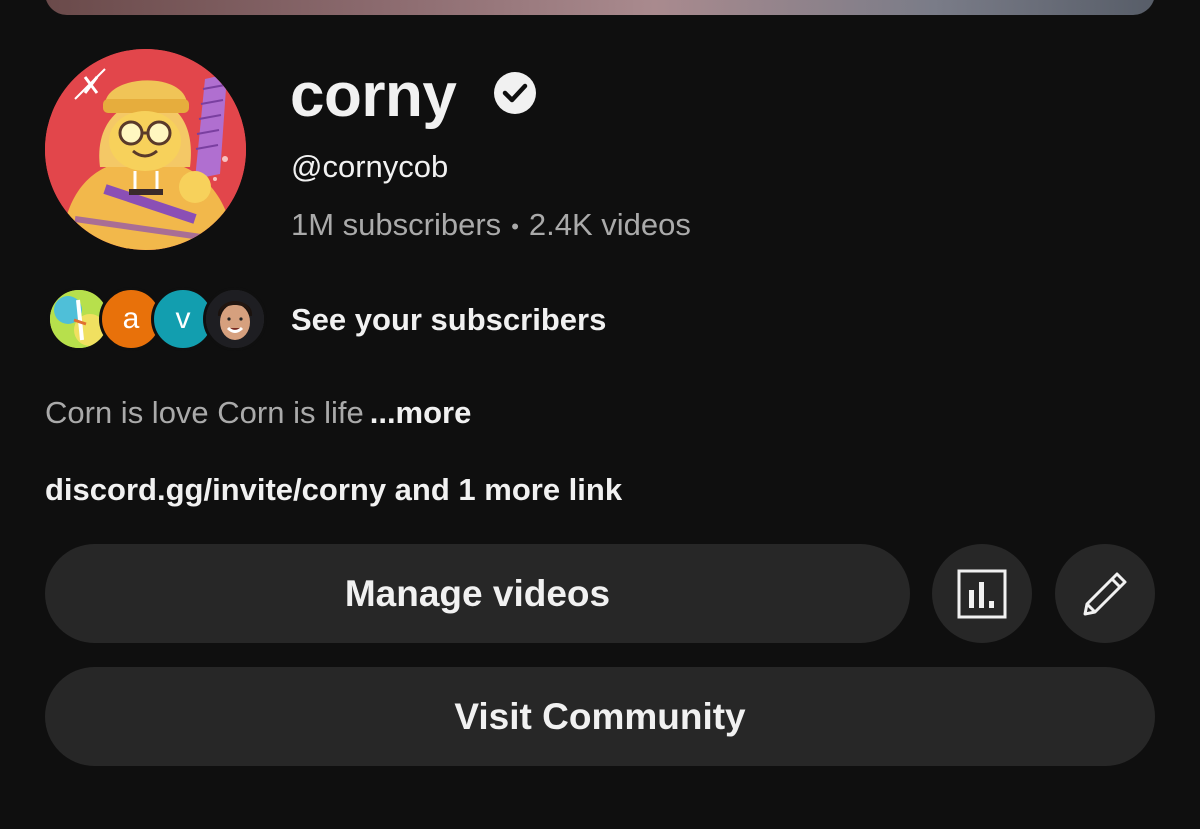 This screenshot has width=1200, height=829. I want to click on description-more-link: ...more, so click(421, 412).